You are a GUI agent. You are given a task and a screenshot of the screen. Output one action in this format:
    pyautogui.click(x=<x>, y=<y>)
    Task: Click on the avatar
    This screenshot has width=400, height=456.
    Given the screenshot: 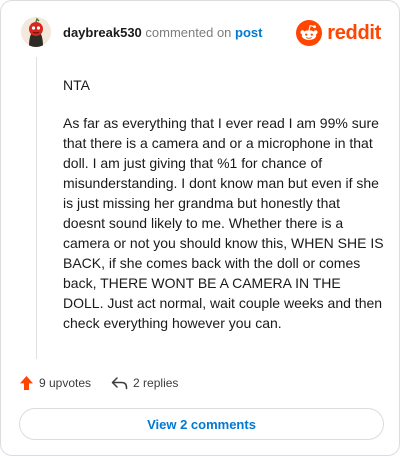 What is the action you would take?
    pyautogui.click(x=36, y=32)
    